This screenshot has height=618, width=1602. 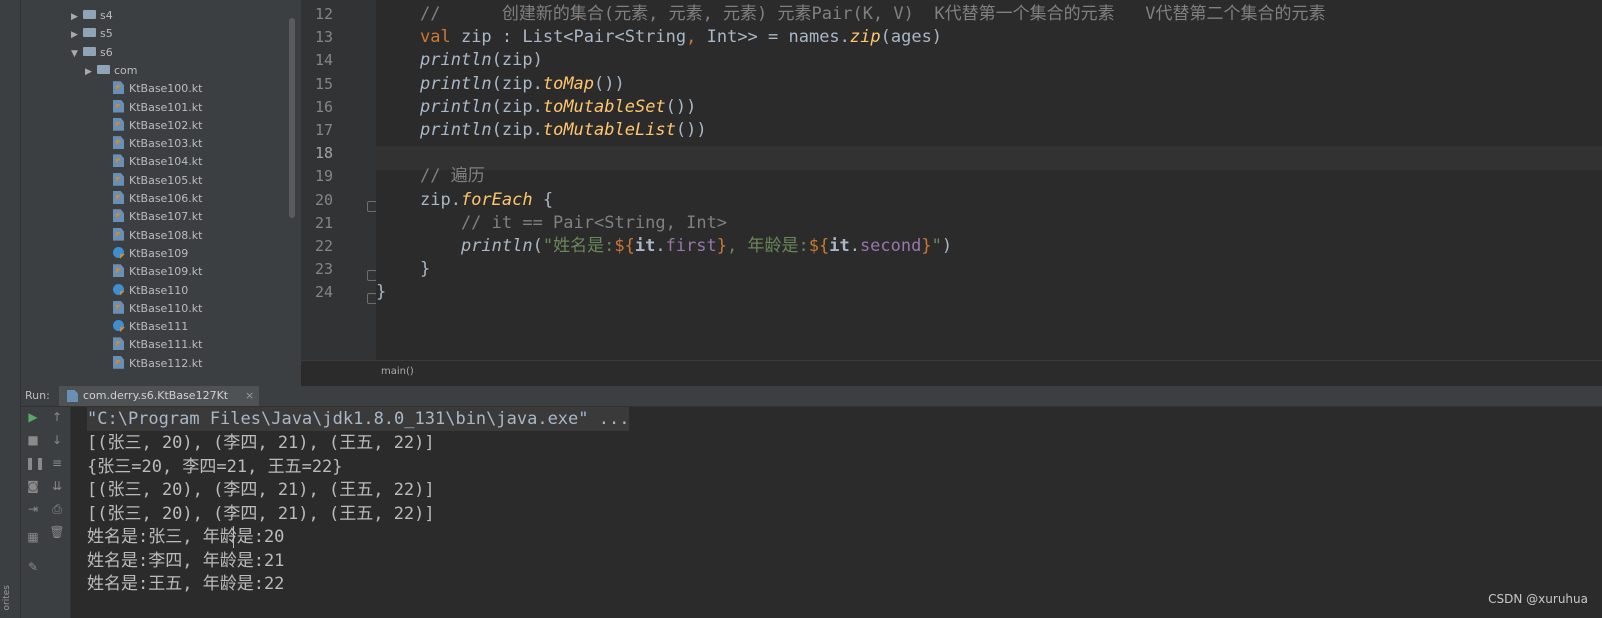 What do you see at coordinates (865, 37) in the screenshot?
I see `code-token: zip` at bounding box center [865, 37].